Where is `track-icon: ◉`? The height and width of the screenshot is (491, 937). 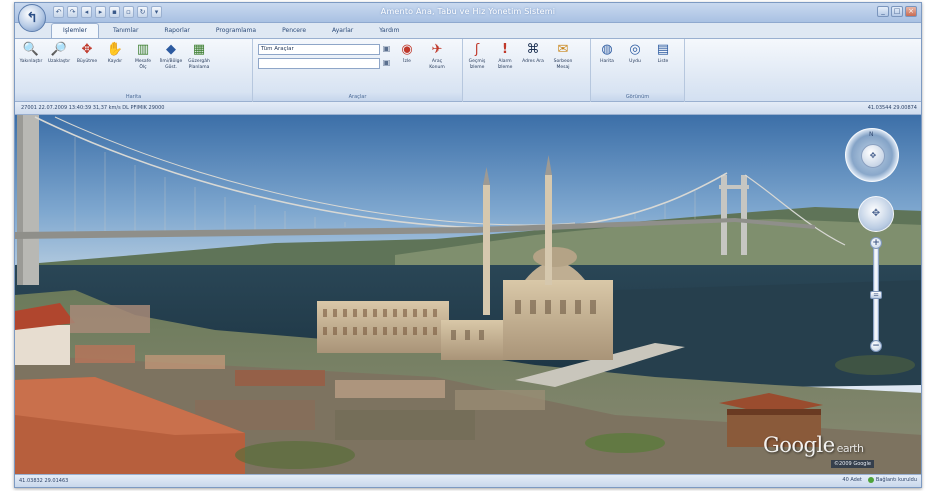 track-icon: ◉ is located at coordinates (407, 49).